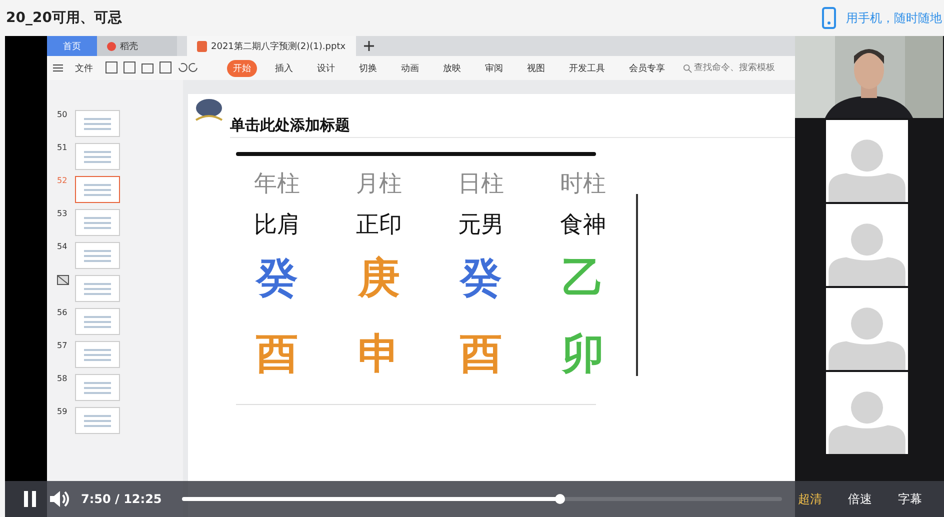 This screenshot has width=944, height=517. What do you see at coordinates (368, 68) in the screenshot?
I see `ribbon-tab: 切换` at bounding box center [368, 68].